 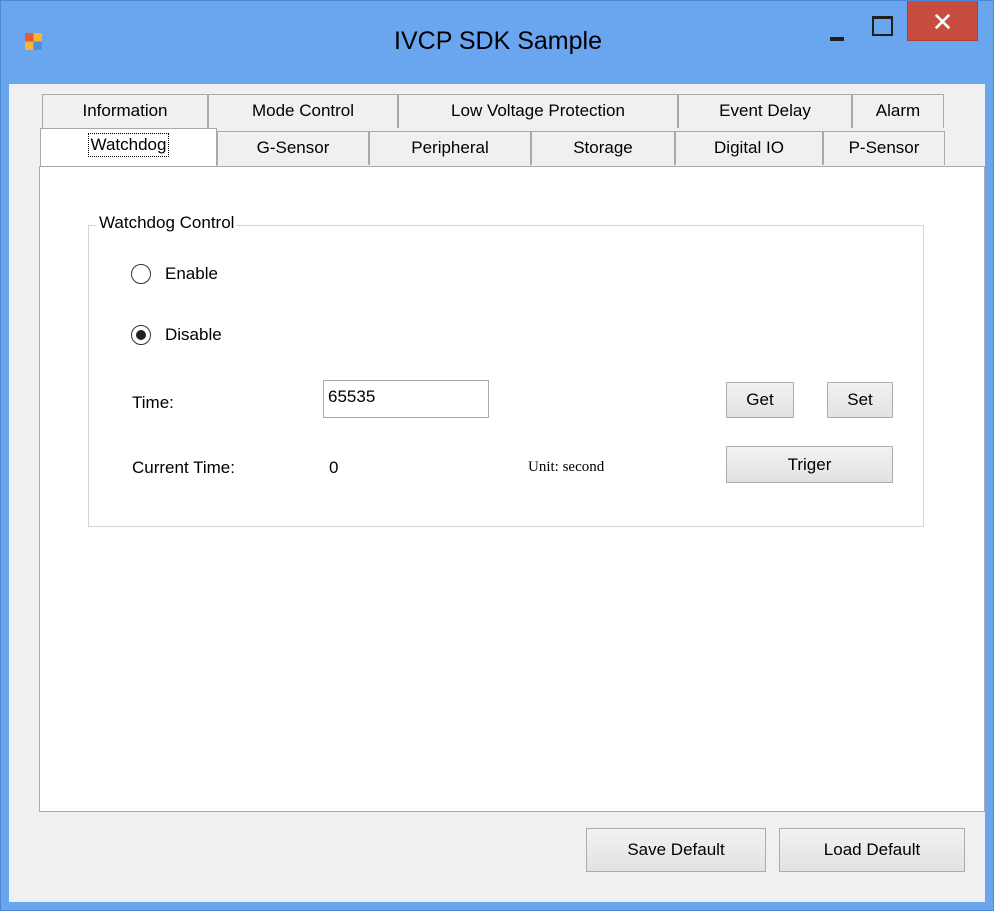 I want to click on time-input: 65535, so click(x=406, y=399).